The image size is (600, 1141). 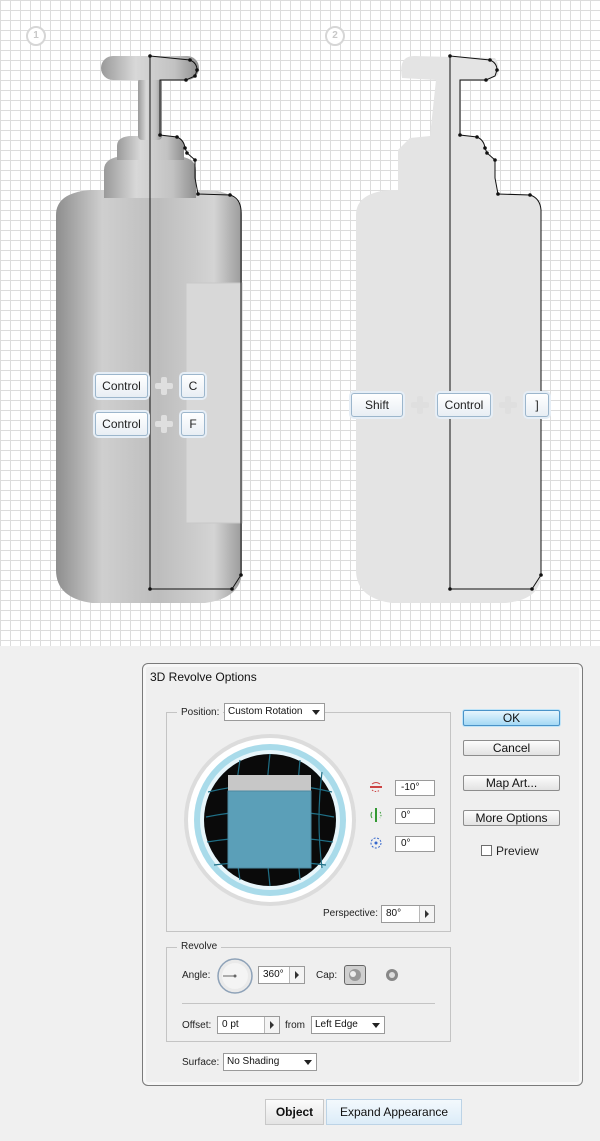 I want to click on key-f: F, so click(x=193, y=424).